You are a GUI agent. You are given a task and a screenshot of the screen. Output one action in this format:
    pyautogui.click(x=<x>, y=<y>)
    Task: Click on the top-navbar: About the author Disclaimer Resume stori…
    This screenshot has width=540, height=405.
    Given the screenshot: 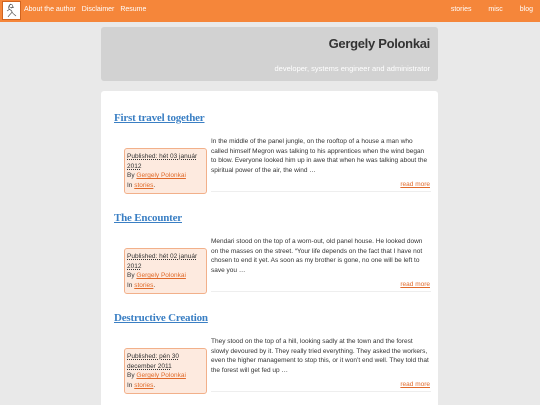 What is the action you would take?
    pyautogui.click(x=270, y=11)
    